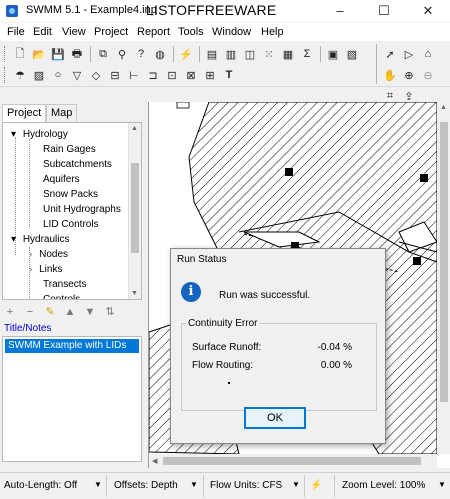 The width and height of the screenshot is (450, 499). What do you see at coordinates (39, 54) in the screenshot?
I see `open-icon: 📂` at bounding box center [39, 54].